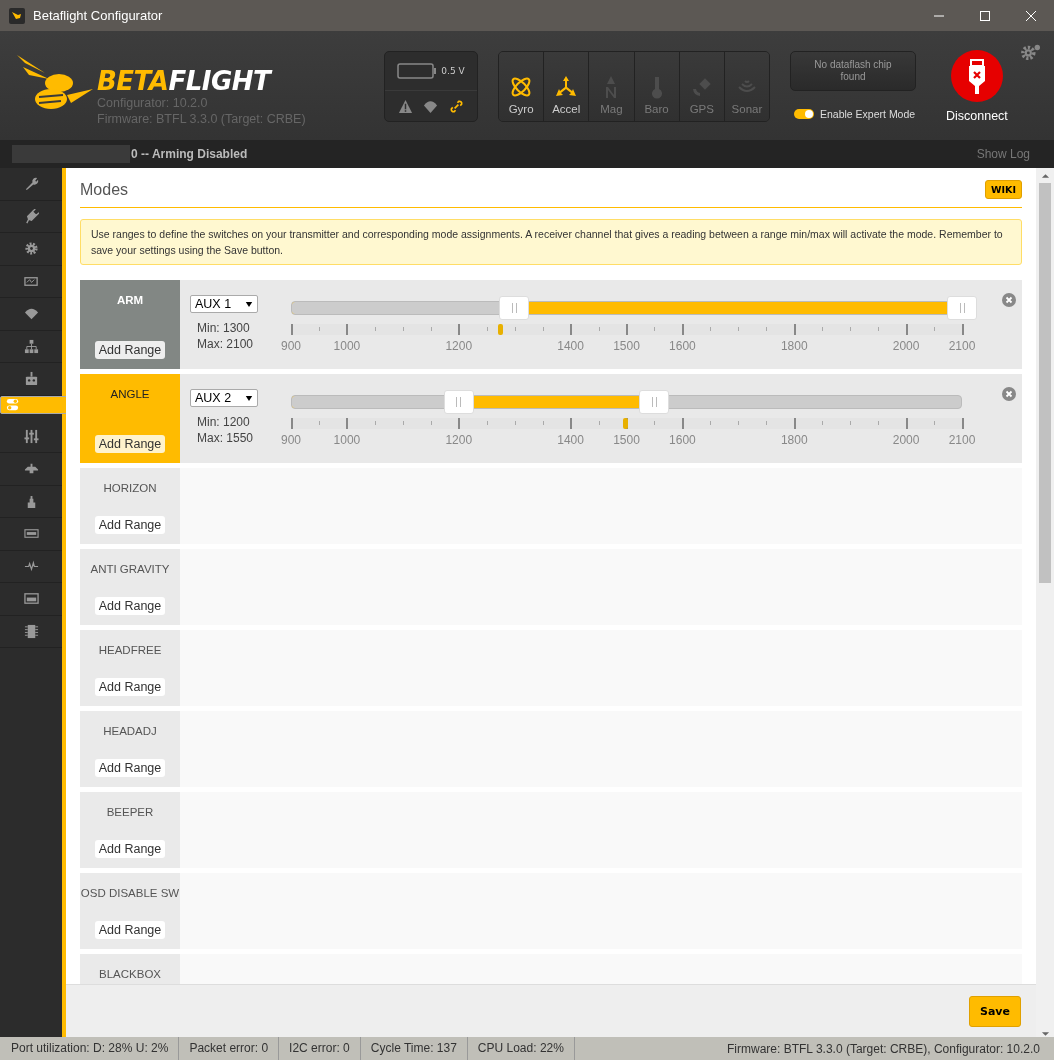 Image resolution: width=1054 pixels, height=1060 pixels. Describe the element at coordinates (130, 650) in the screenshot. I see `mode-name: HEADFREE` at that location.